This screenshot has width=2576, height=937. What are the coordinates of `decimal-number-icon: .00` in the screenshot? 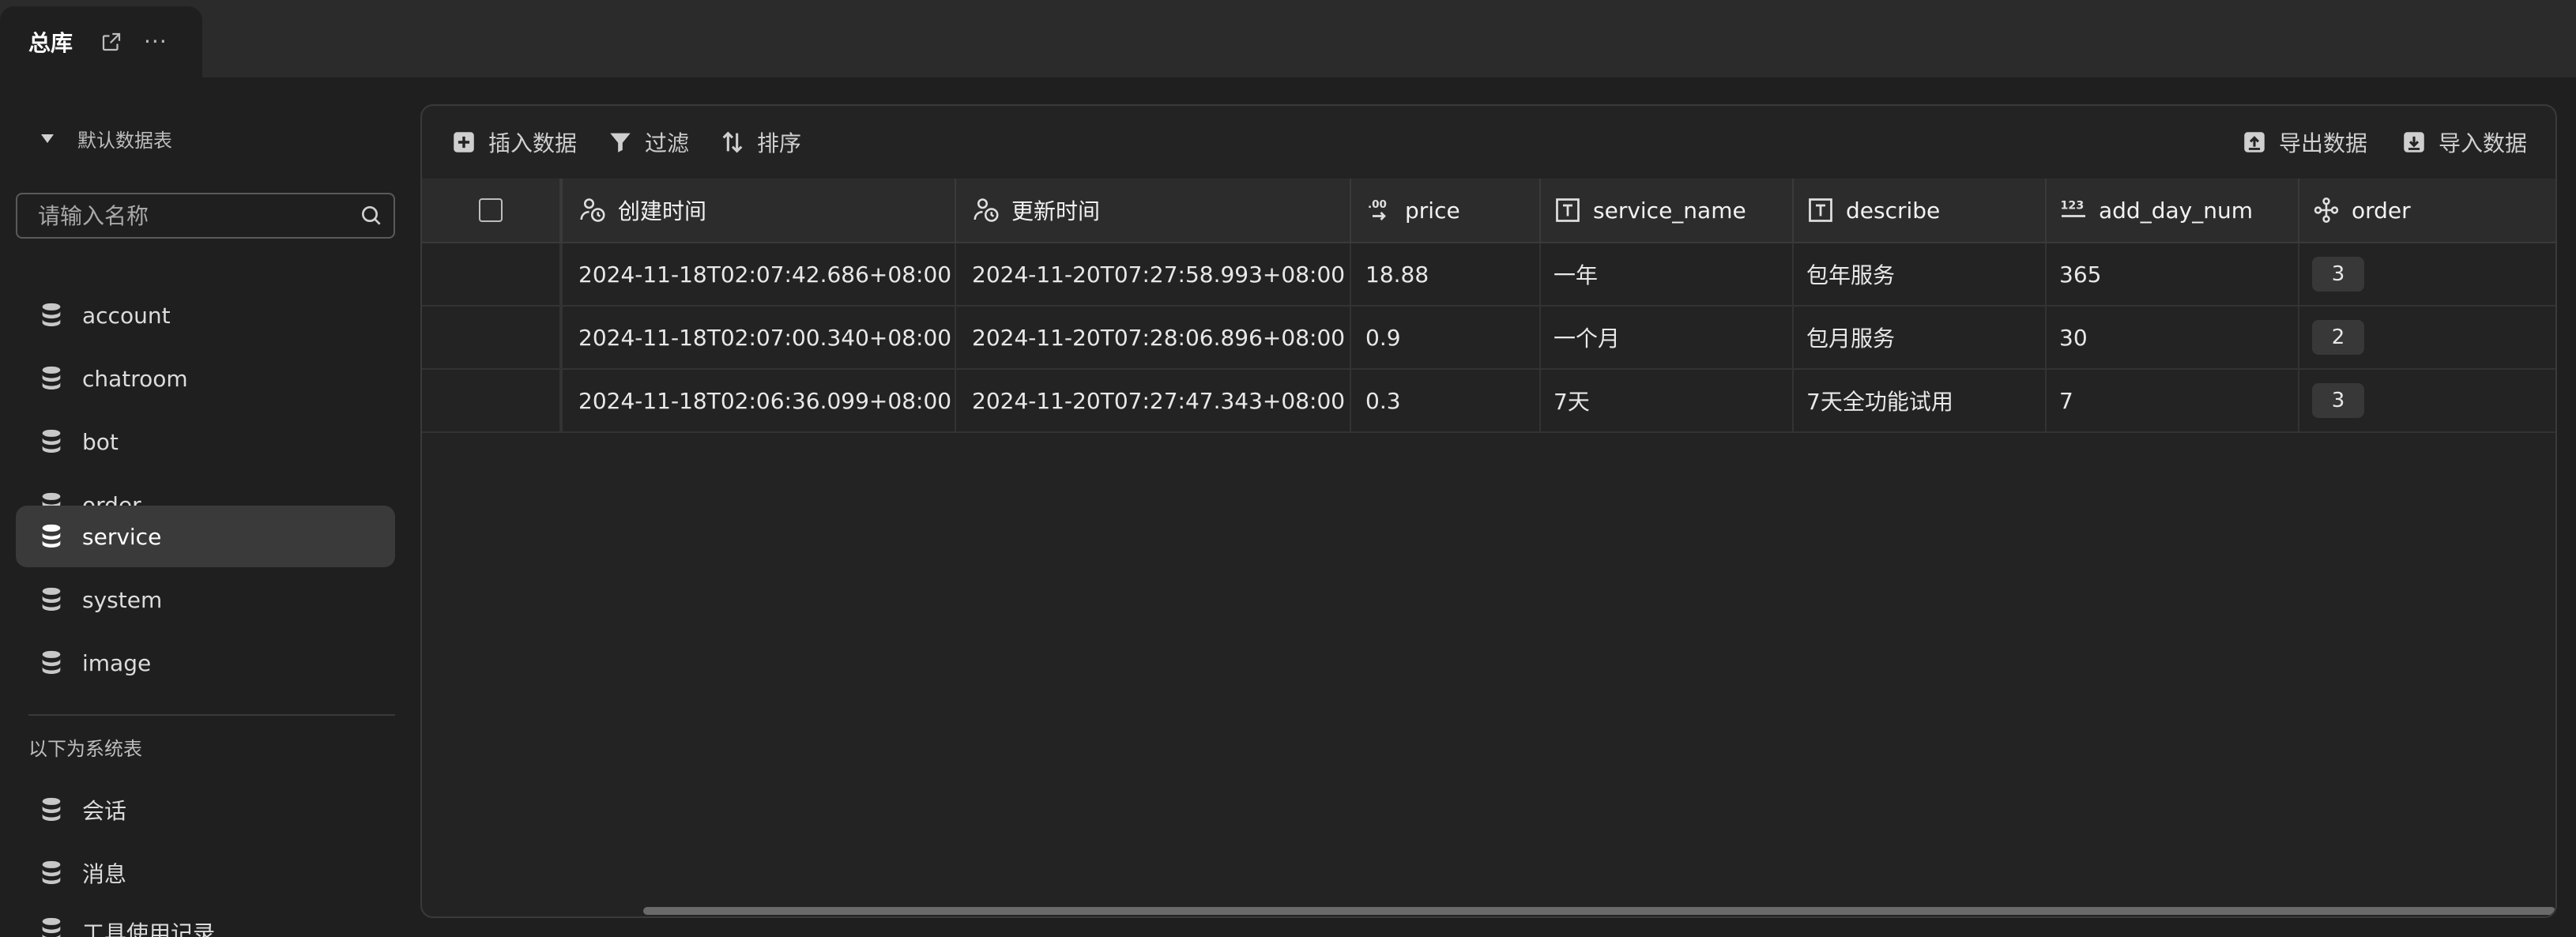 It's located at (1377, 209).